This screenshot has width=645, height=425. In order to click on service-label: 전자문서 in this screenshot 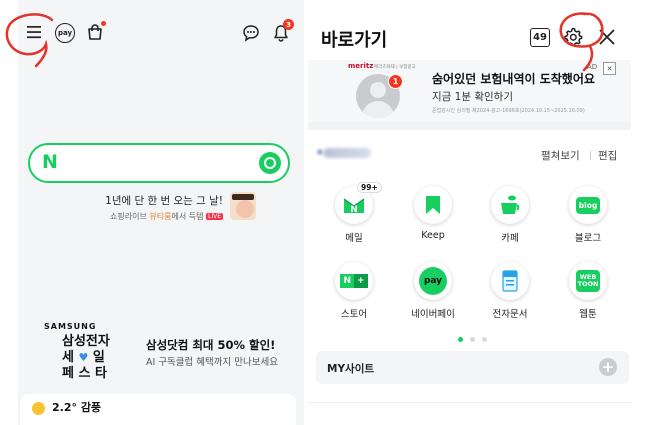, I will do `click(510, 314)`.